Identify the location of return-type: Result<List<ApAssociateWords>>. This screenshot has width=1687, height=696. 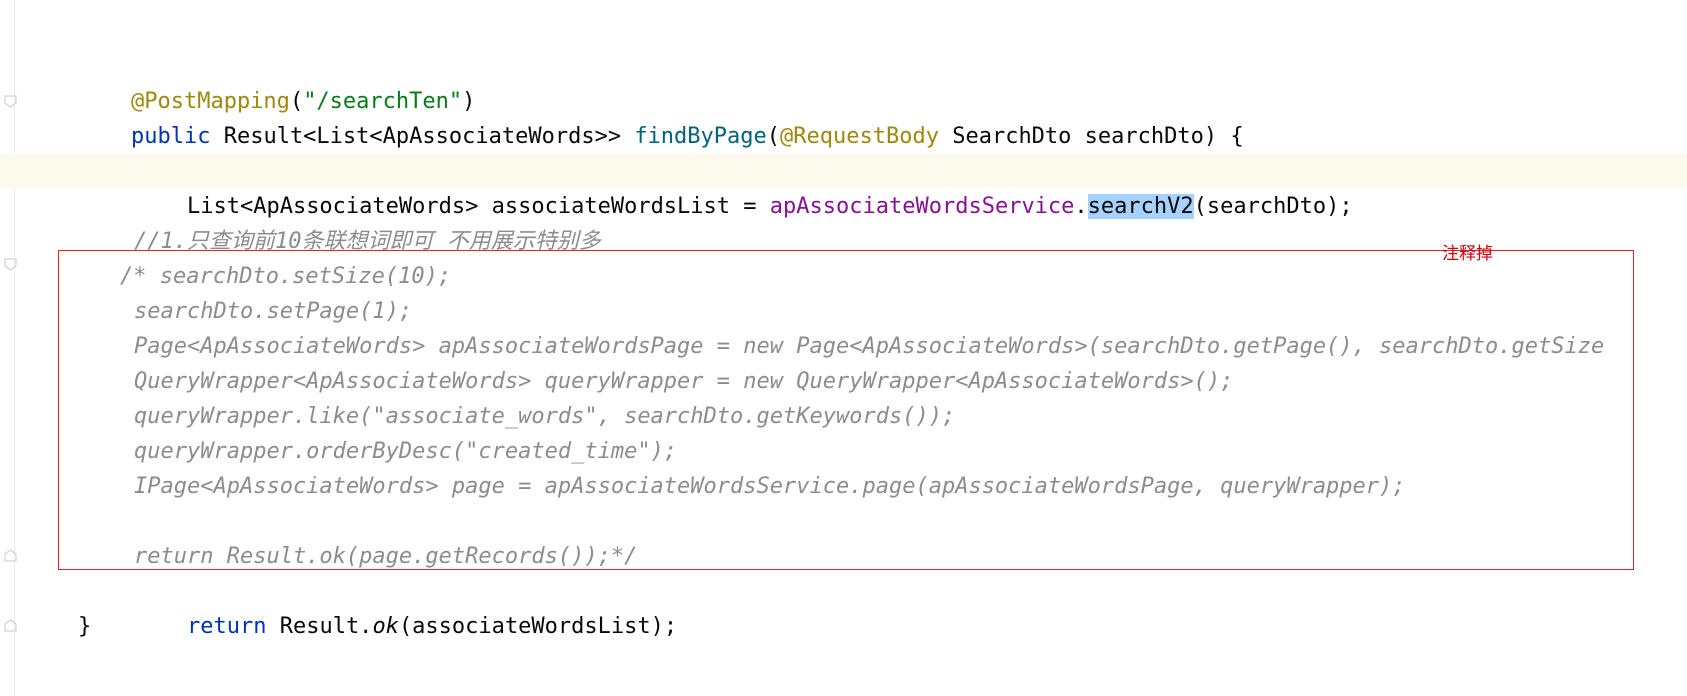
(422, 136).